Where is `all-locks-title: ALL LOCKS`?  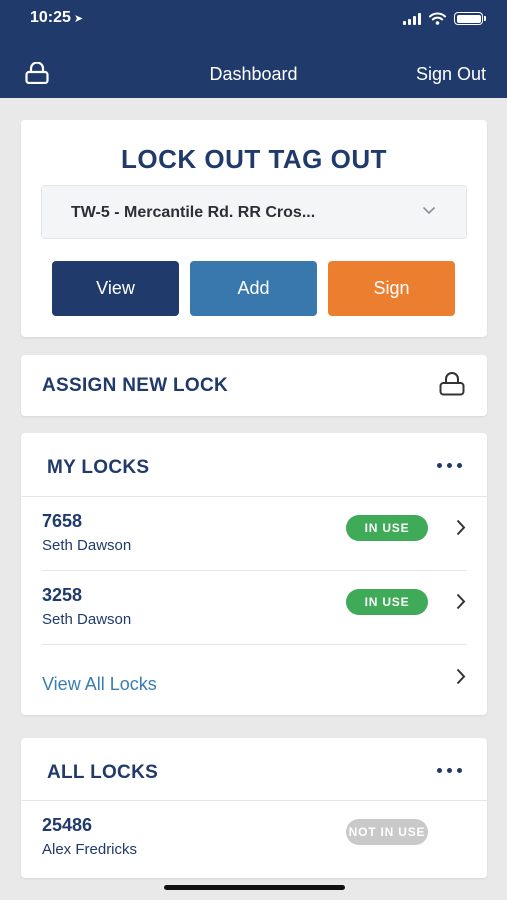 all-locks-title: ALL LOCKS is located at coordinates (103, 772).